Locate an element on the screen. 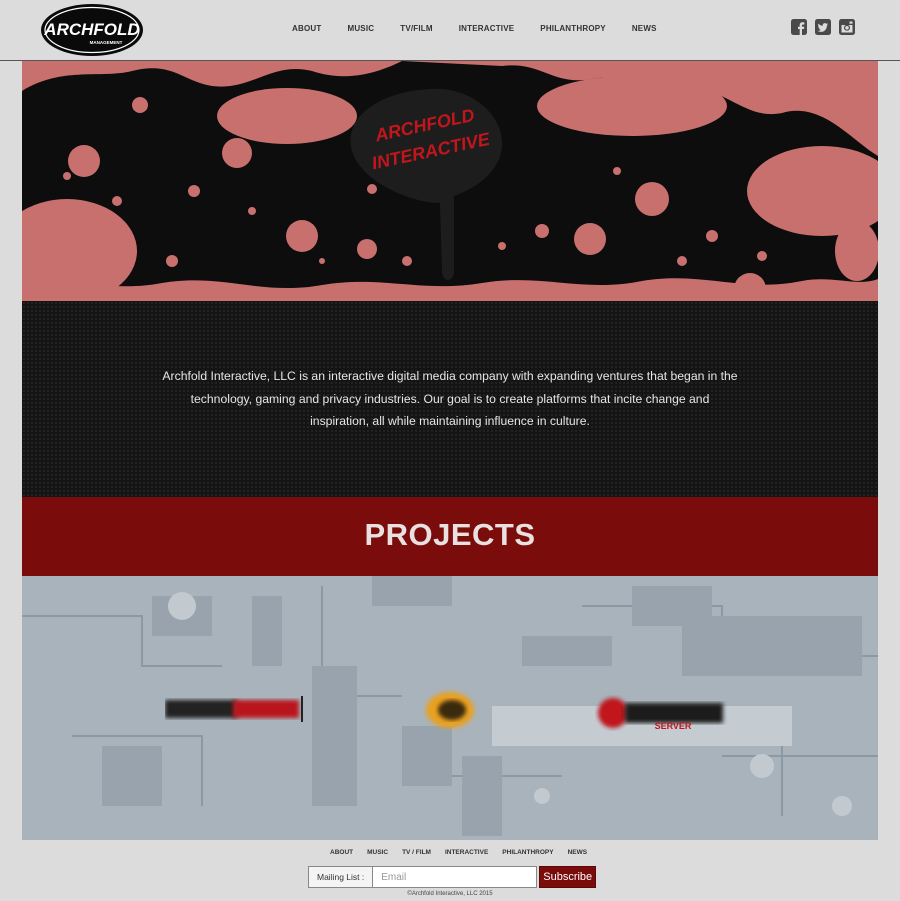 This screenshot has height=901, width=900. social-links is located at coordinates (823, 27).